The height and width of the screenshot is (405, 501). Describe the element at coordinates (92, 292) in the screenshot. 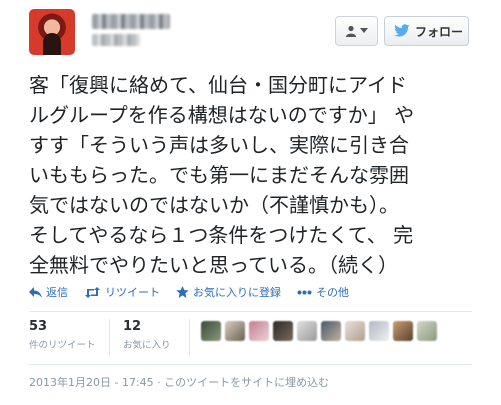

I see `retweet-icon` at that location.